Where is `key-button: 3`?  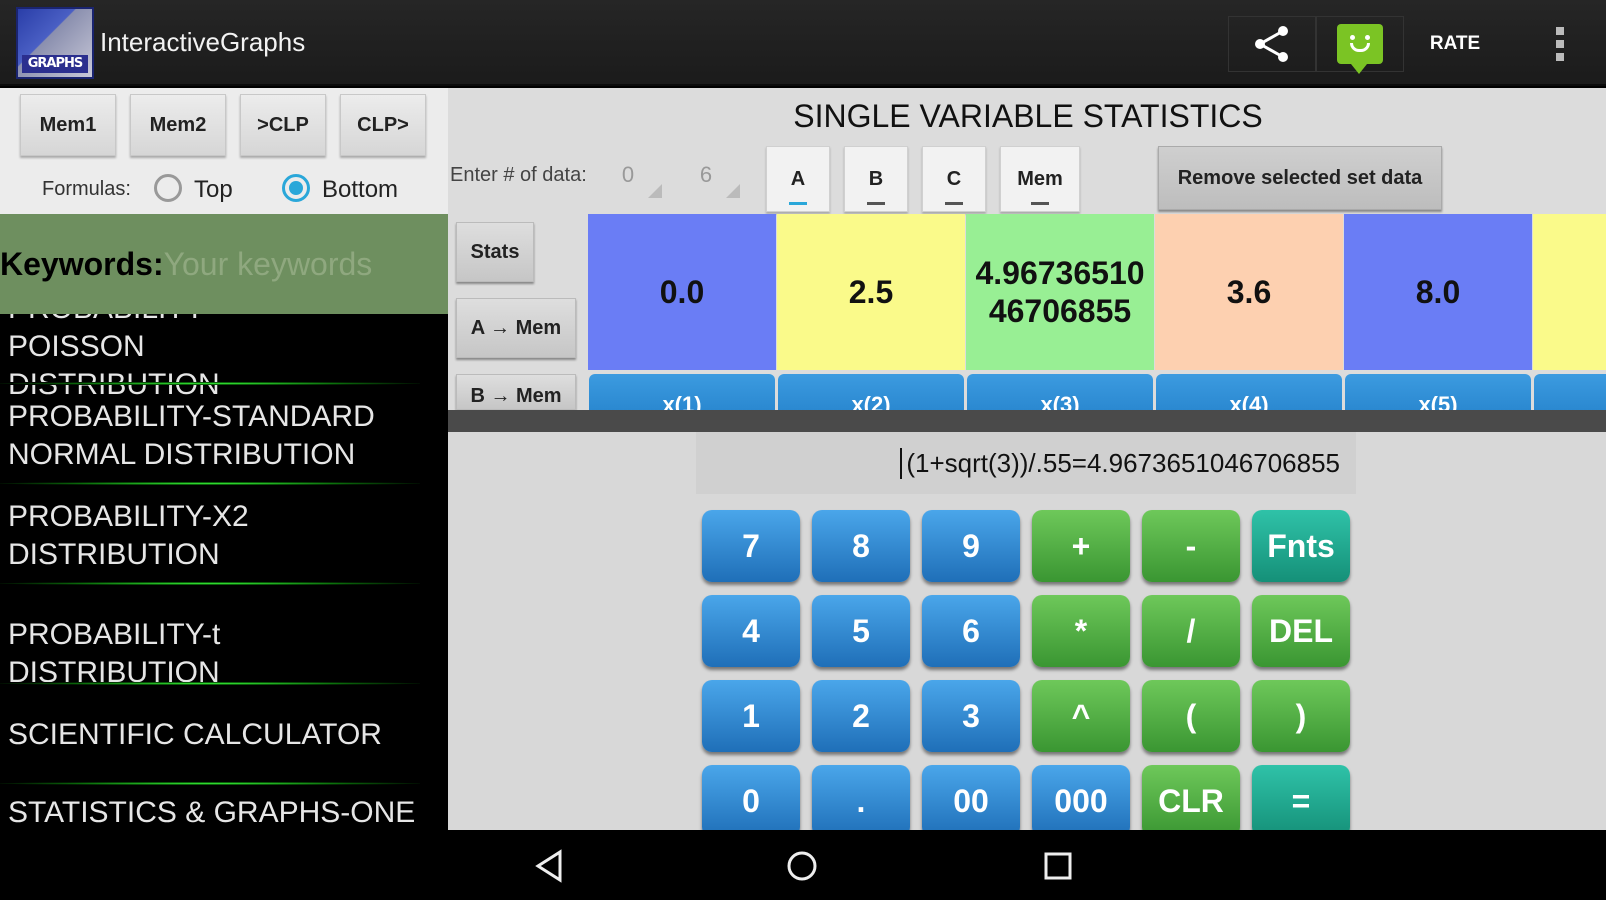
key-button: 3 is located at coordinates (971, 716).